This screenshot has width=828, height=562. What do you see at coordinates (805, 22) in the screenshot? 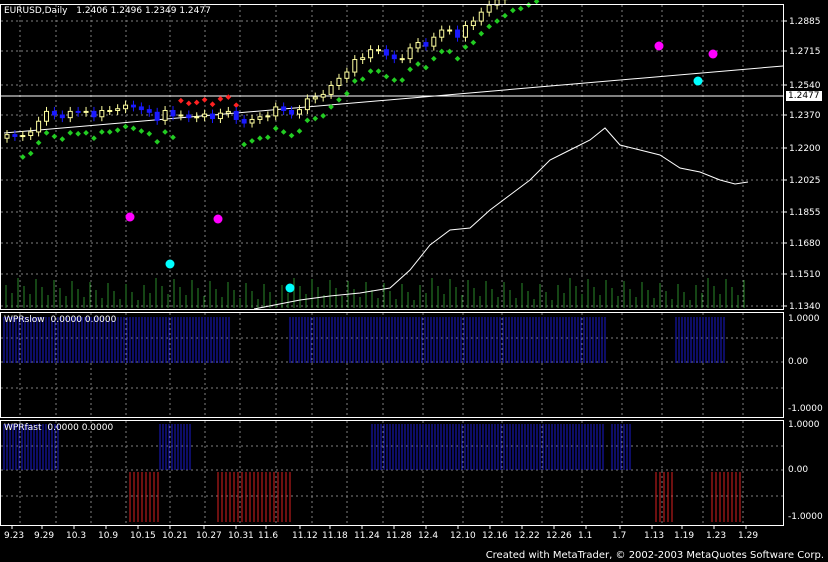
I see `price-tick-label: 1.2885` at bounding box center [805, 22].